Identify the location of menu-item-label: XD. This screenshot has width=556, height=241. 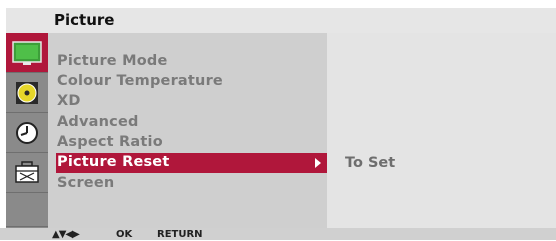
(69, 101).